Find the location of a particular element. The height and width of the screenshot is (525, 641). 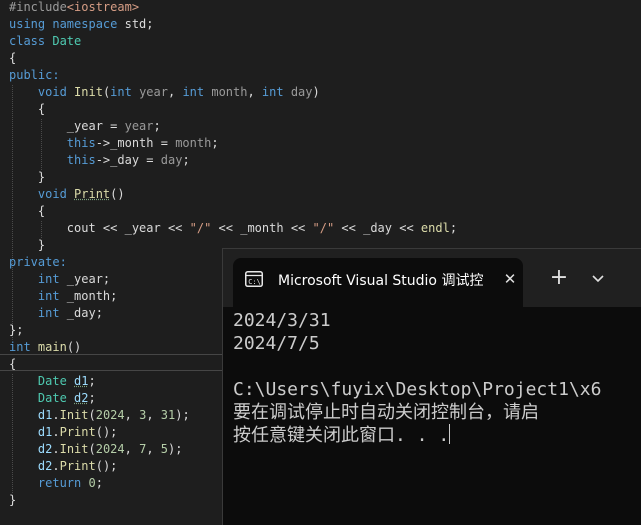

code-line: int main() is located at coordinates (45, 347).